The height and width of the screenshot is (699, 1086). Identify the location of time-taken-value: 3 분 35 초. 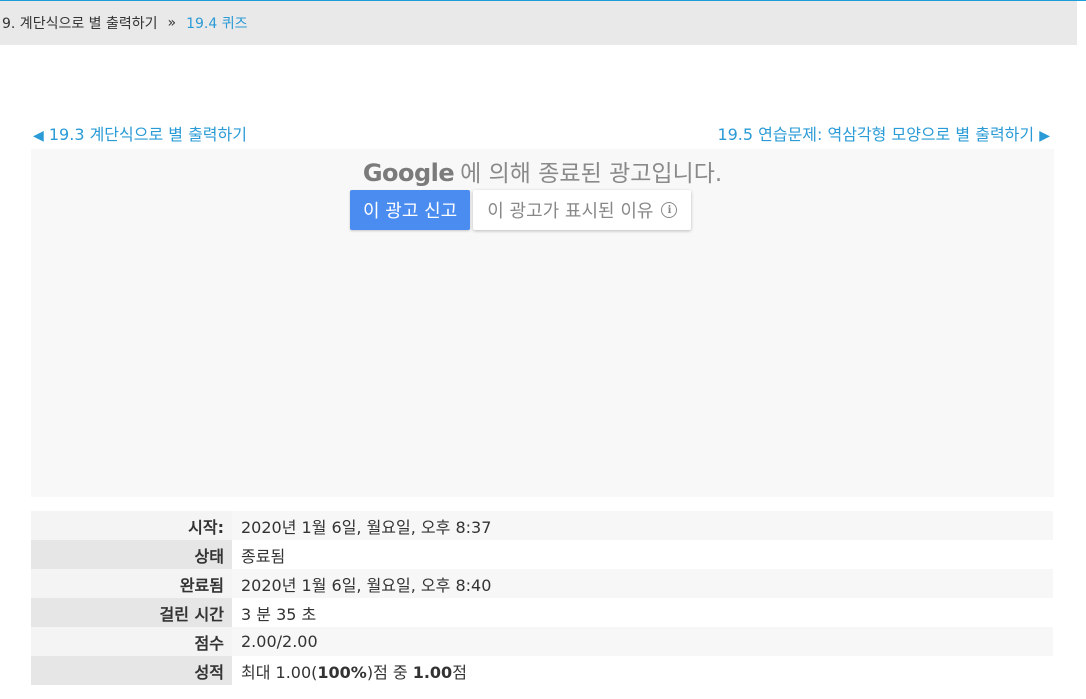
(642, 612).